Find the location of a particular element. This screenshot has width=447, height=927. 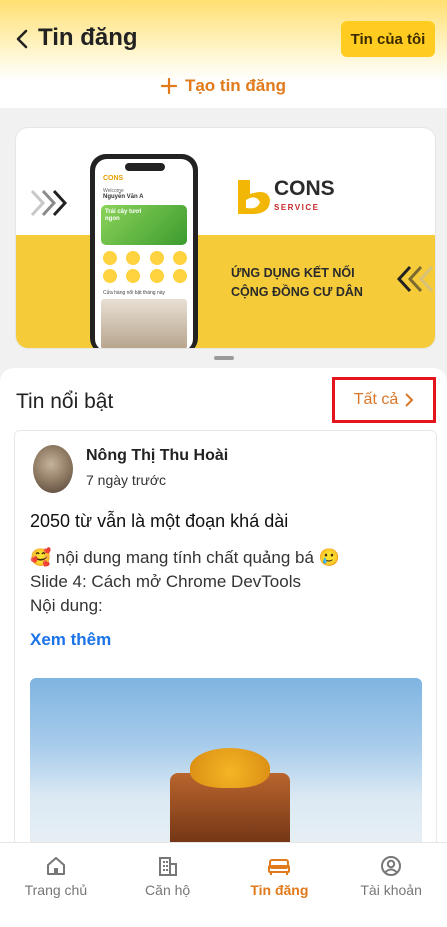

brand-service: SERVICE is located at coordinates (297, 207).